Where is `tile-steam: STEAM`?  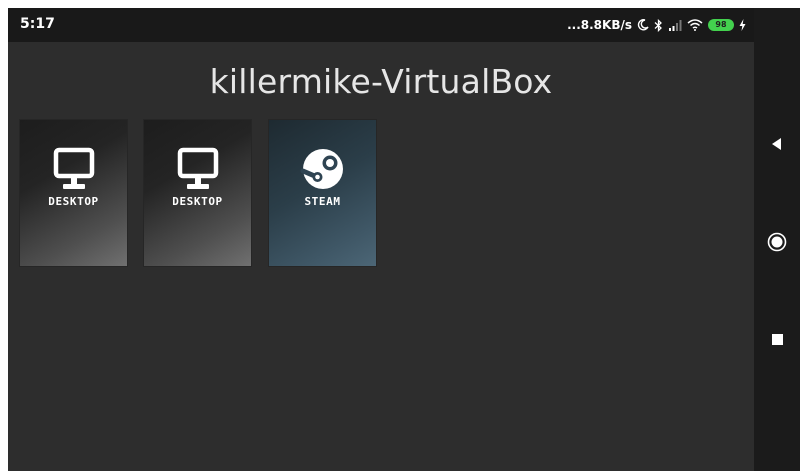 tile-steam: STEAM is located at coordinates (322, 193).